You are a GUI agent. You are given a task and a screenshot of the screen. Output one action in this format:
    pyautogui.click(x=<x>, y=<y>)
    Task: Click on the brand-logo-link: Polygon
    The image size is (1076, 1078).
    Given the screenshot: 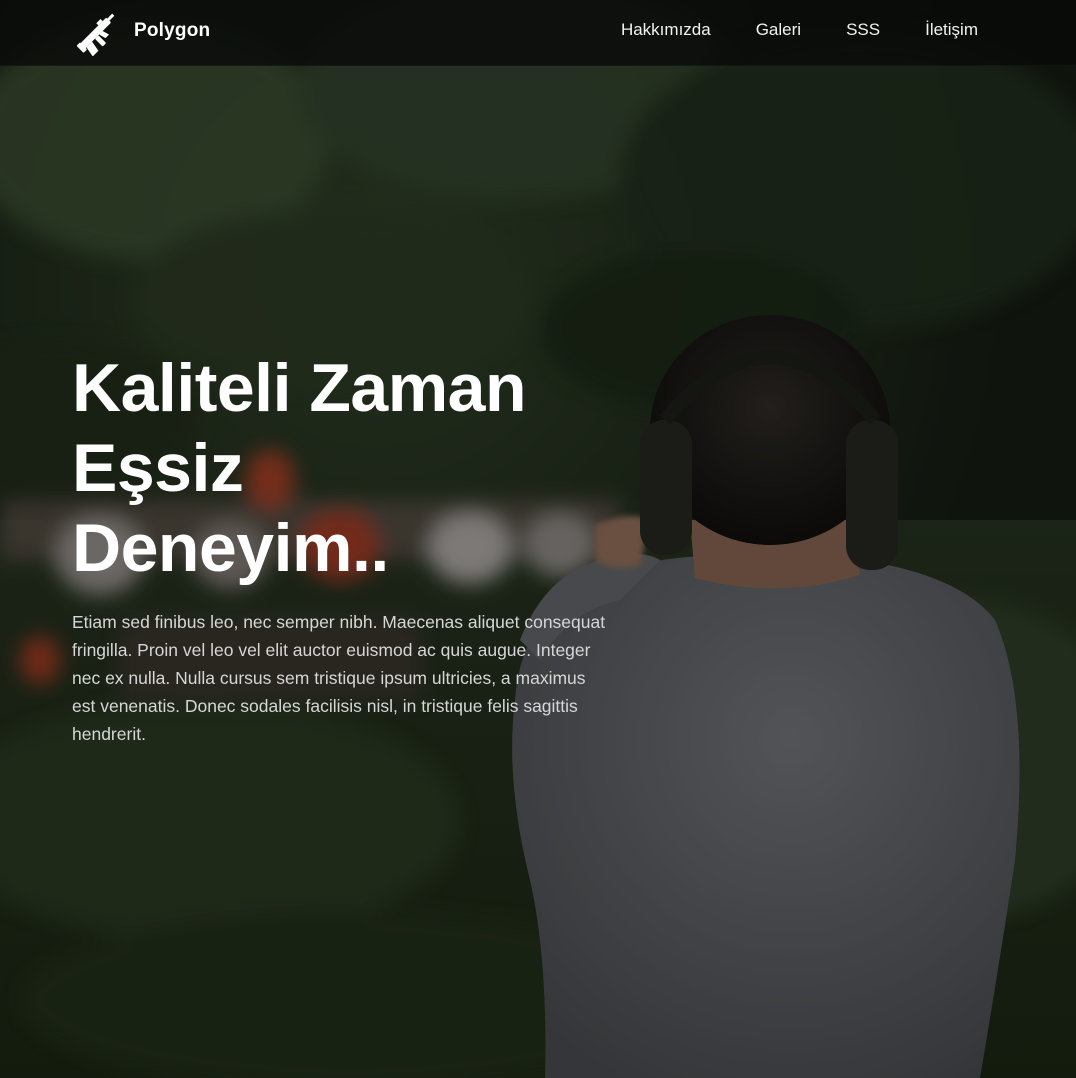 What is the action you would take?
    pyautogui.click(x=141, y=31)
    